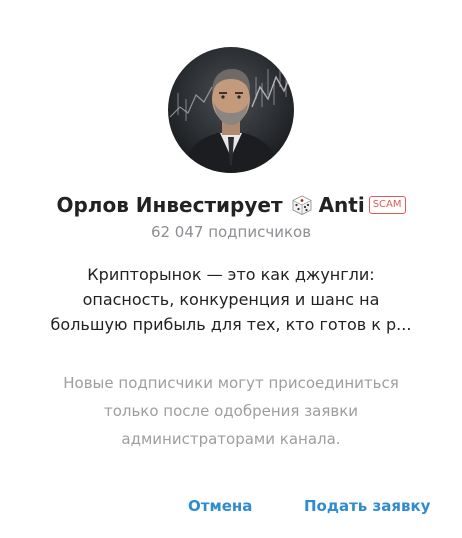 This screenshot has width=462, height=538. I want to click on subscriber-count: 62 047 подписчиков, so click(231, 232).